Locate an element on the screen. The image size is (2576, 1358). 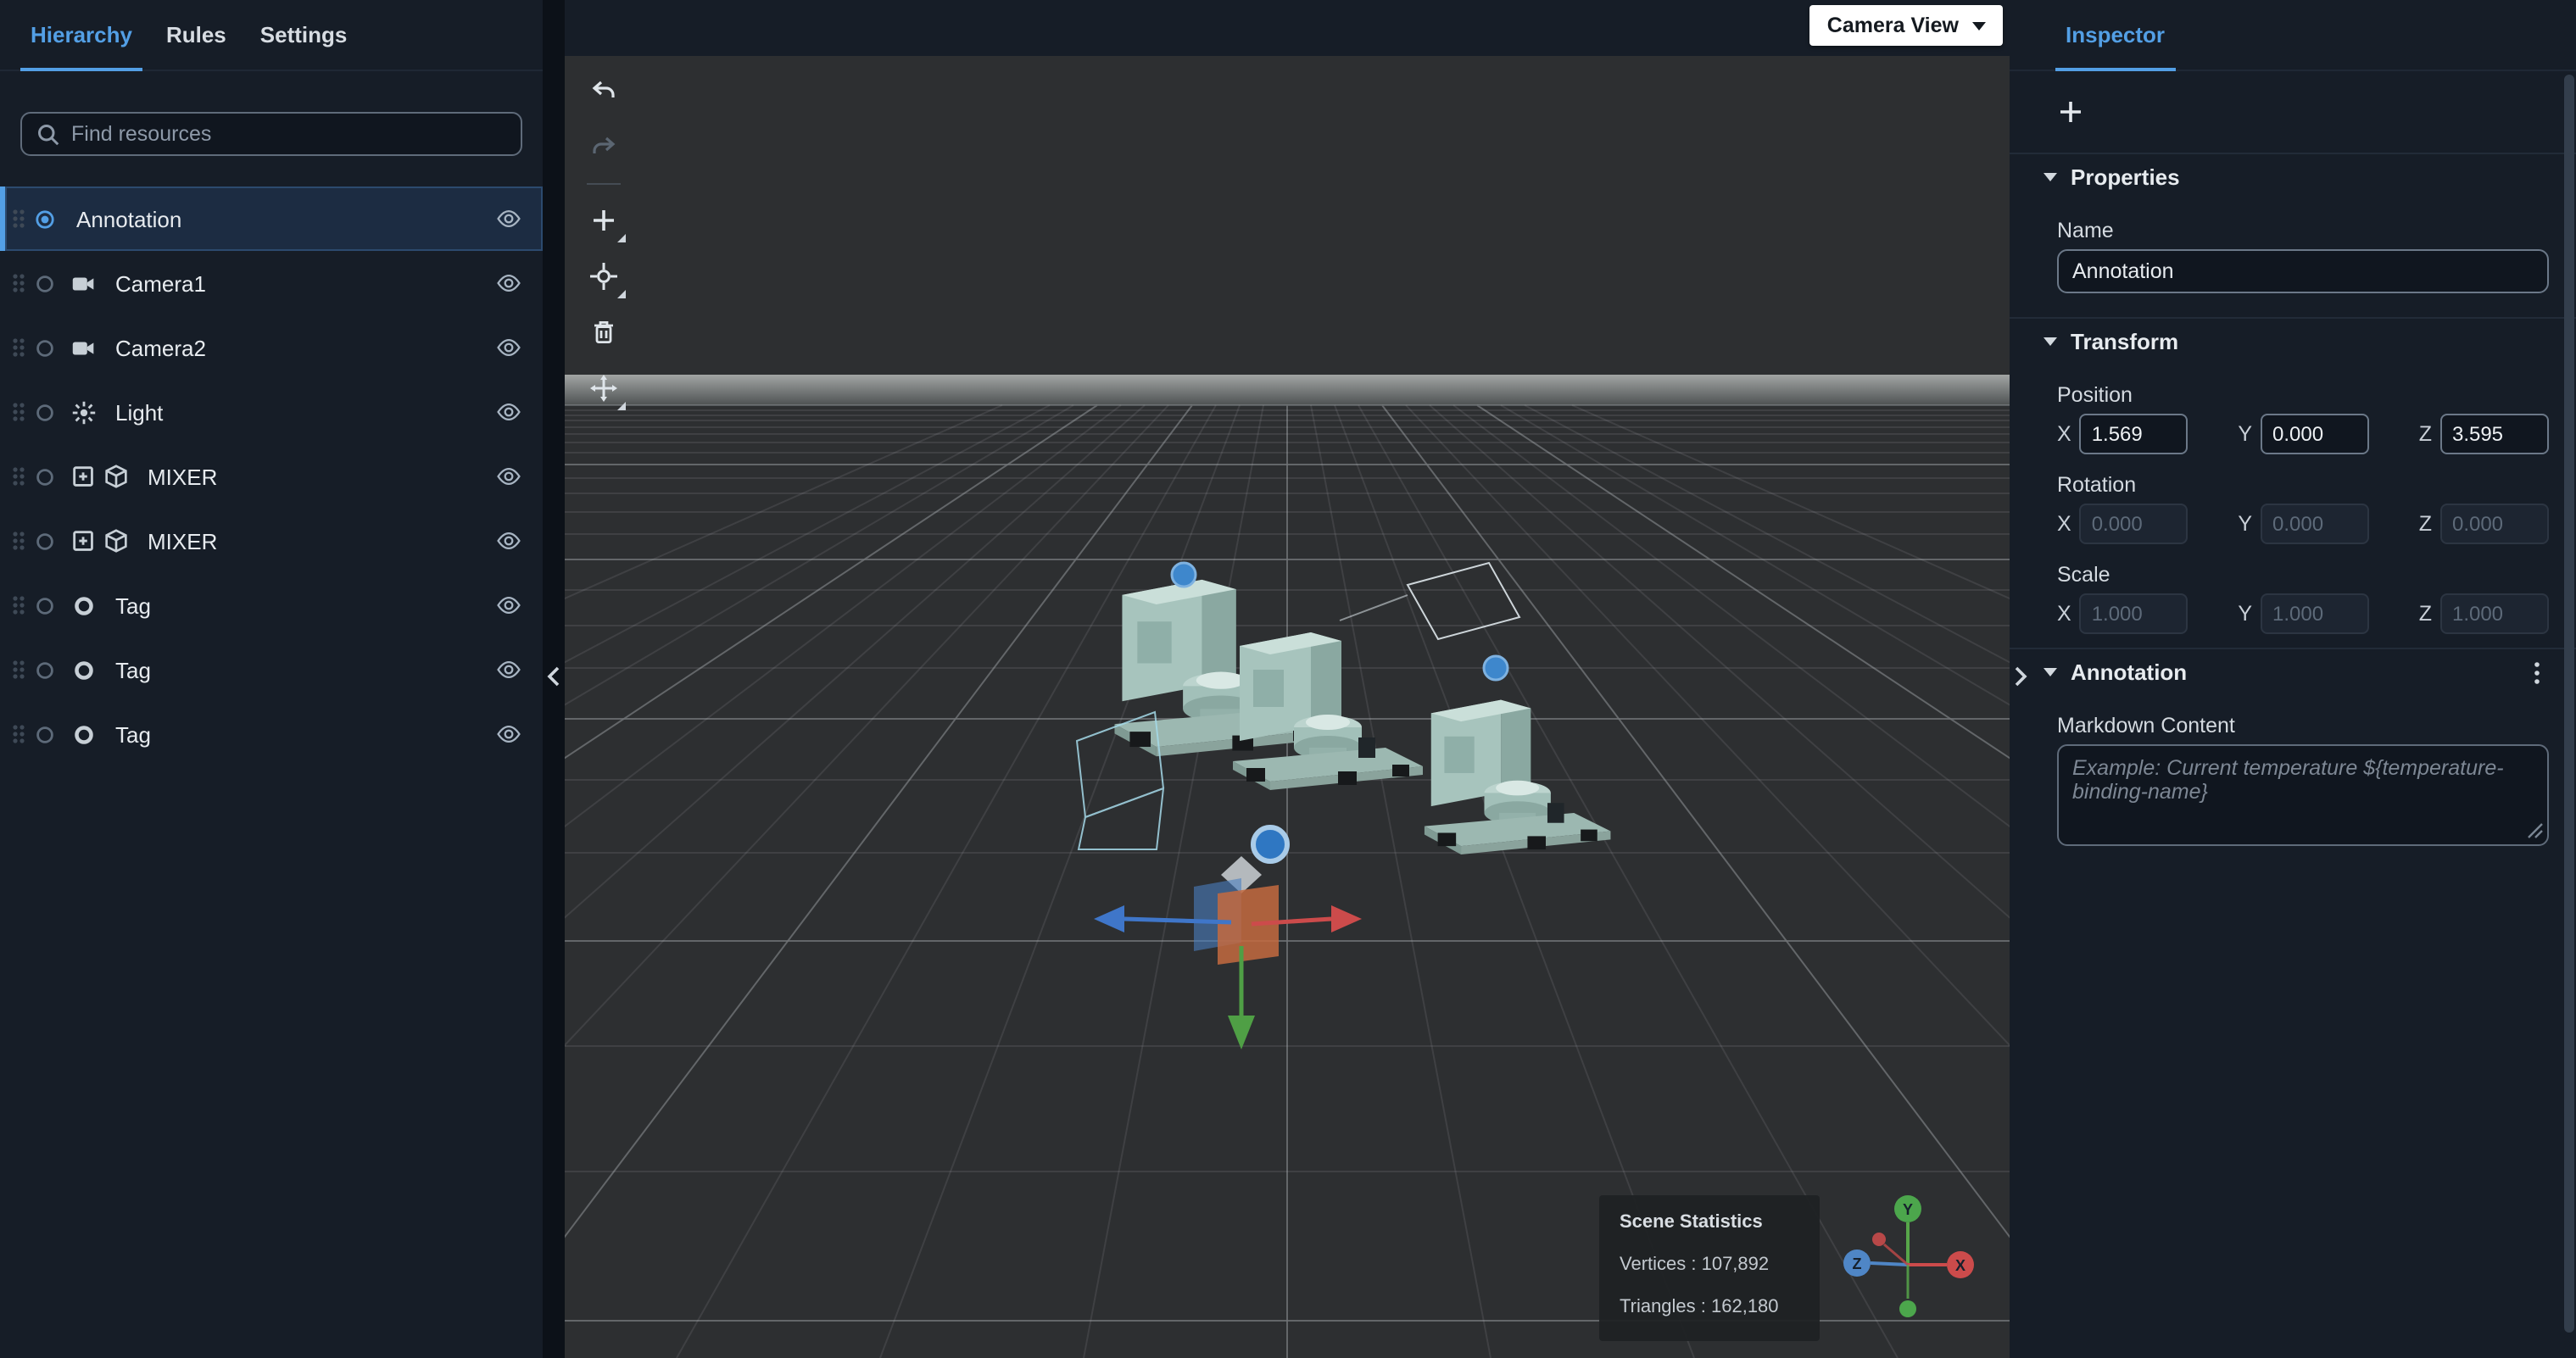
inspector-scrollbar is located at coordinates (2569, 710).